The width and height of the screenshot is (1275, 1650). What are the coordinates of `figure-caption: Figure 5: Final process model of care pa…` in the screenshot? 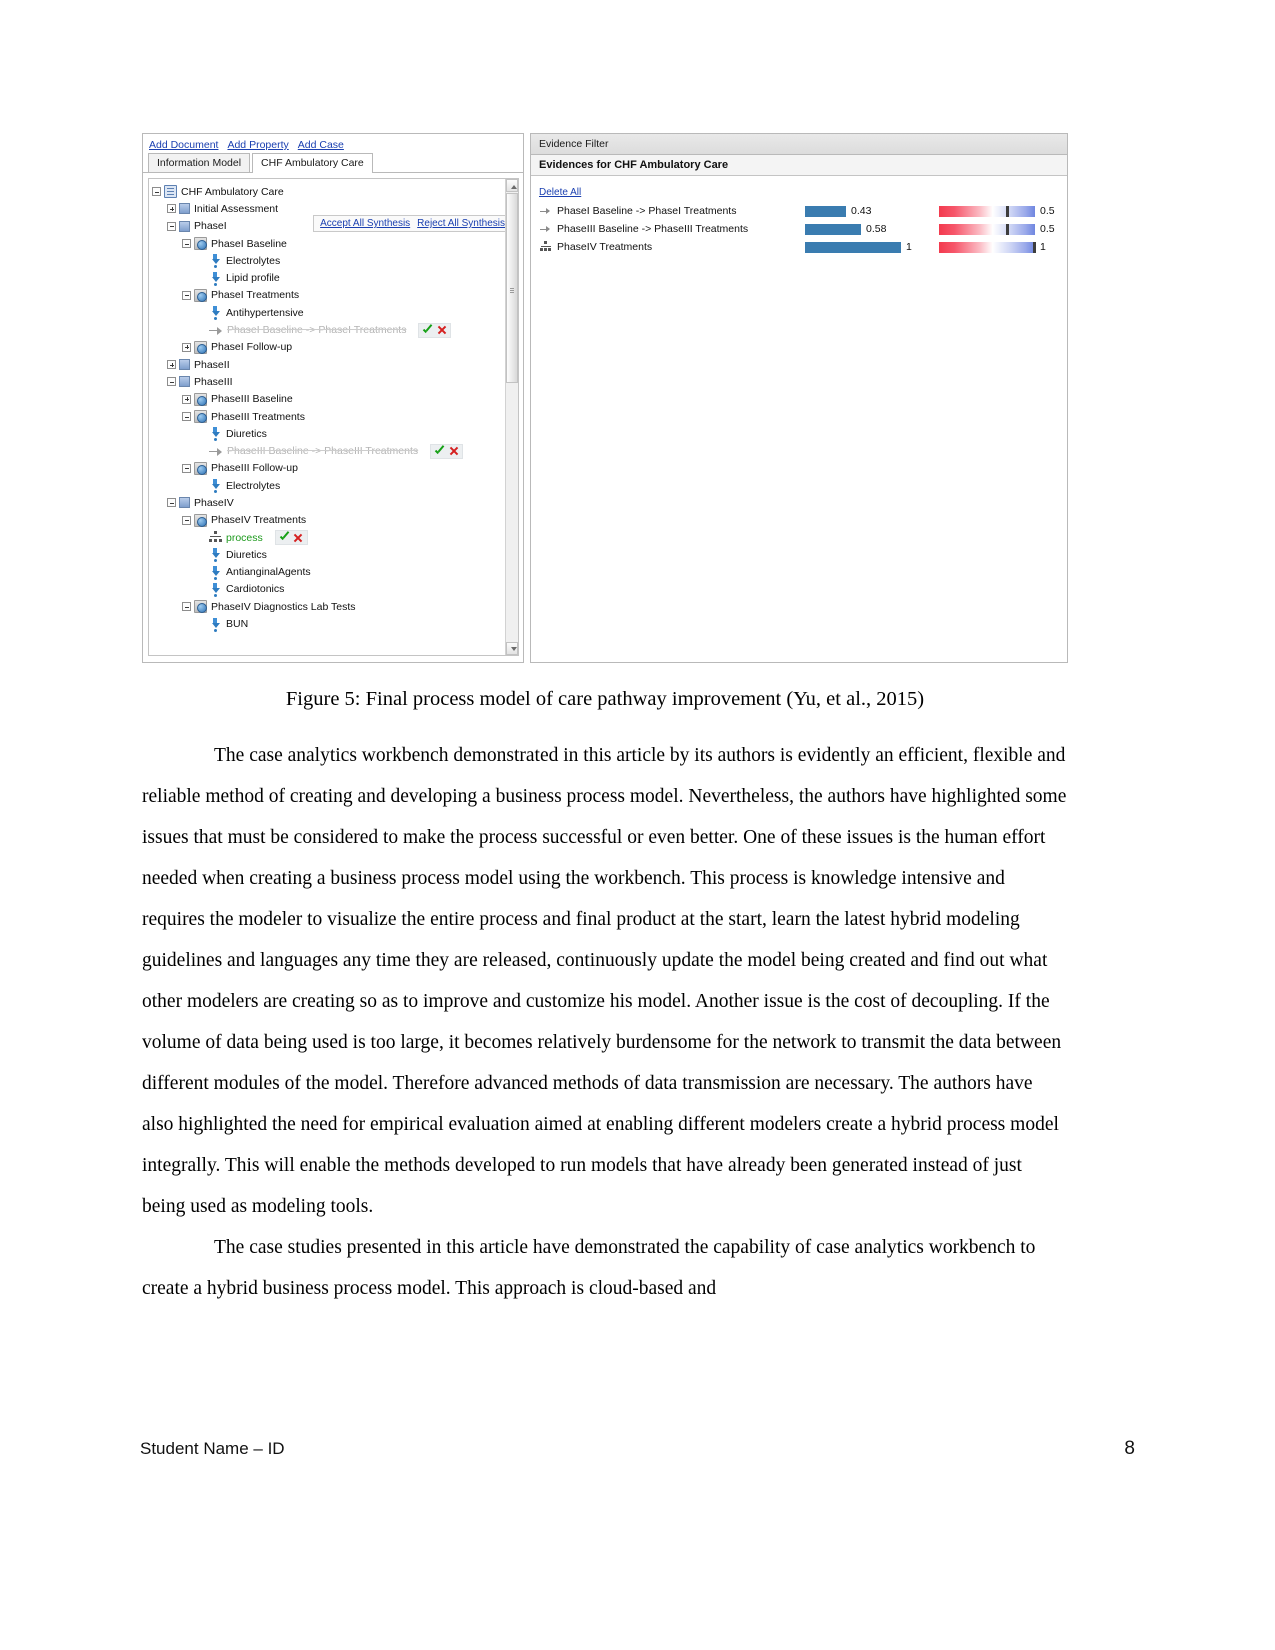 It's located at (605, 699).